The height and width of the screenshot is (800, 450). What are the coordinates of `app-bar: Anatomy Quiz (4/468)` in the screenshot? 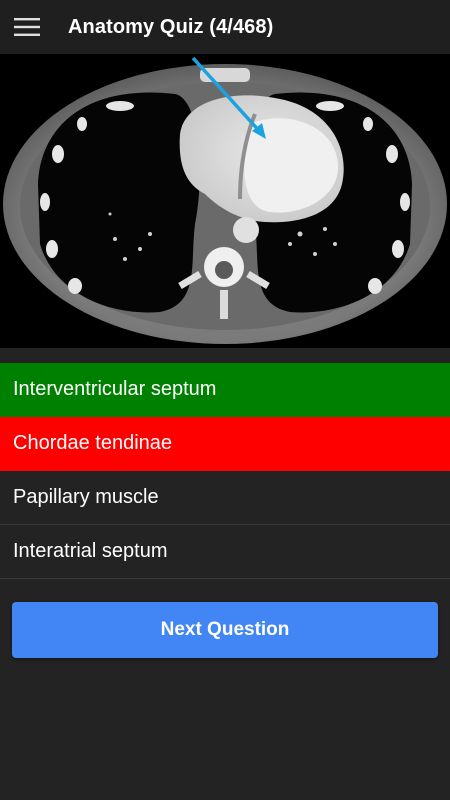 It's located at (225, 27).